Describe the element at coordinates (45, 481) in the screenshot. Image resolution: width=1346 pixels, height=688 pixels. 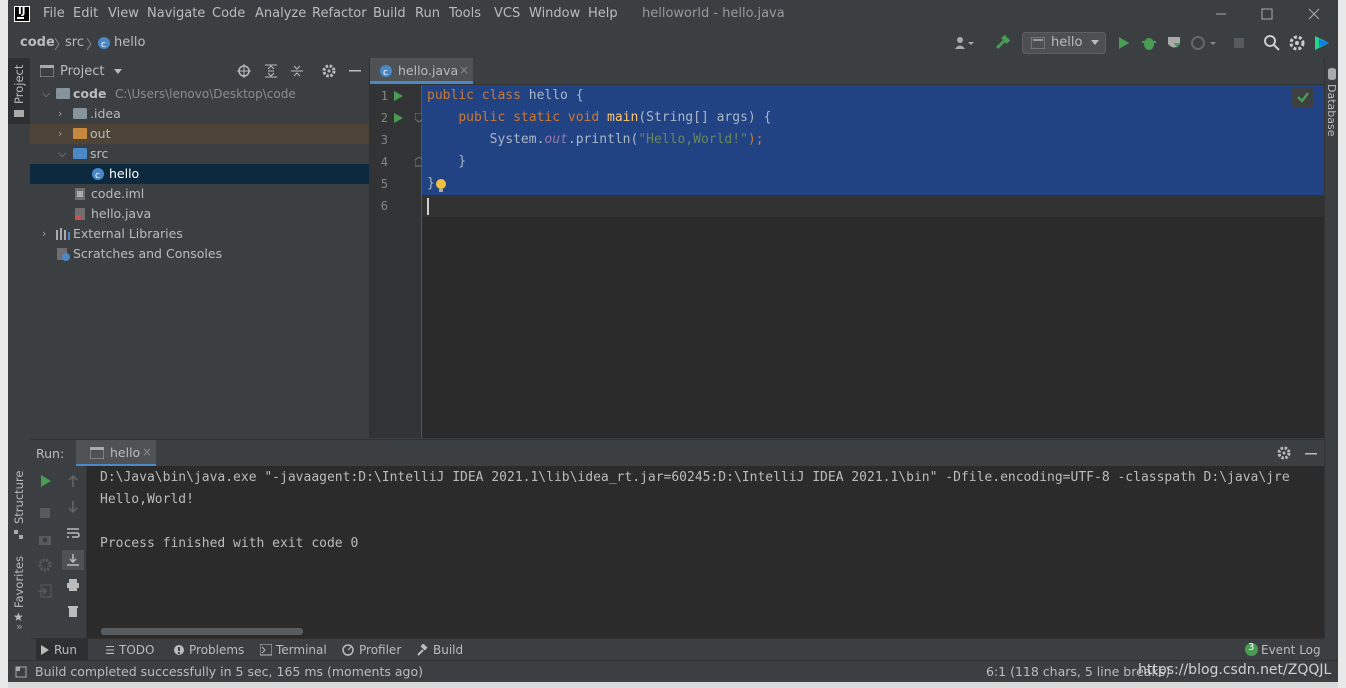
I see `rerun-icon` at that location.